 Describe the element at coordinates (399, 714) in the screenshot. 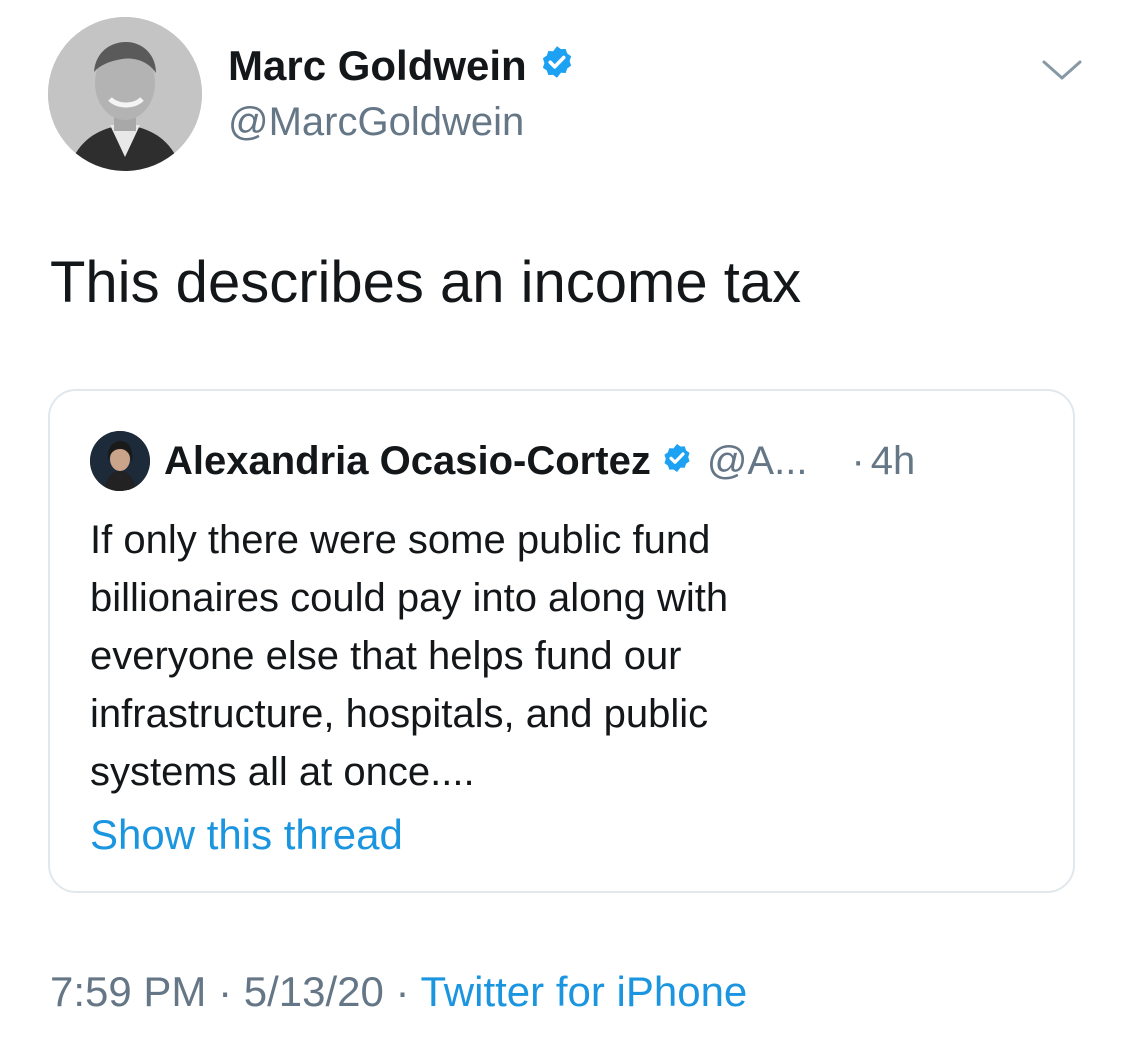

I see `quoted-tweet-line: infrastructure, hospitals, and public` at that location.